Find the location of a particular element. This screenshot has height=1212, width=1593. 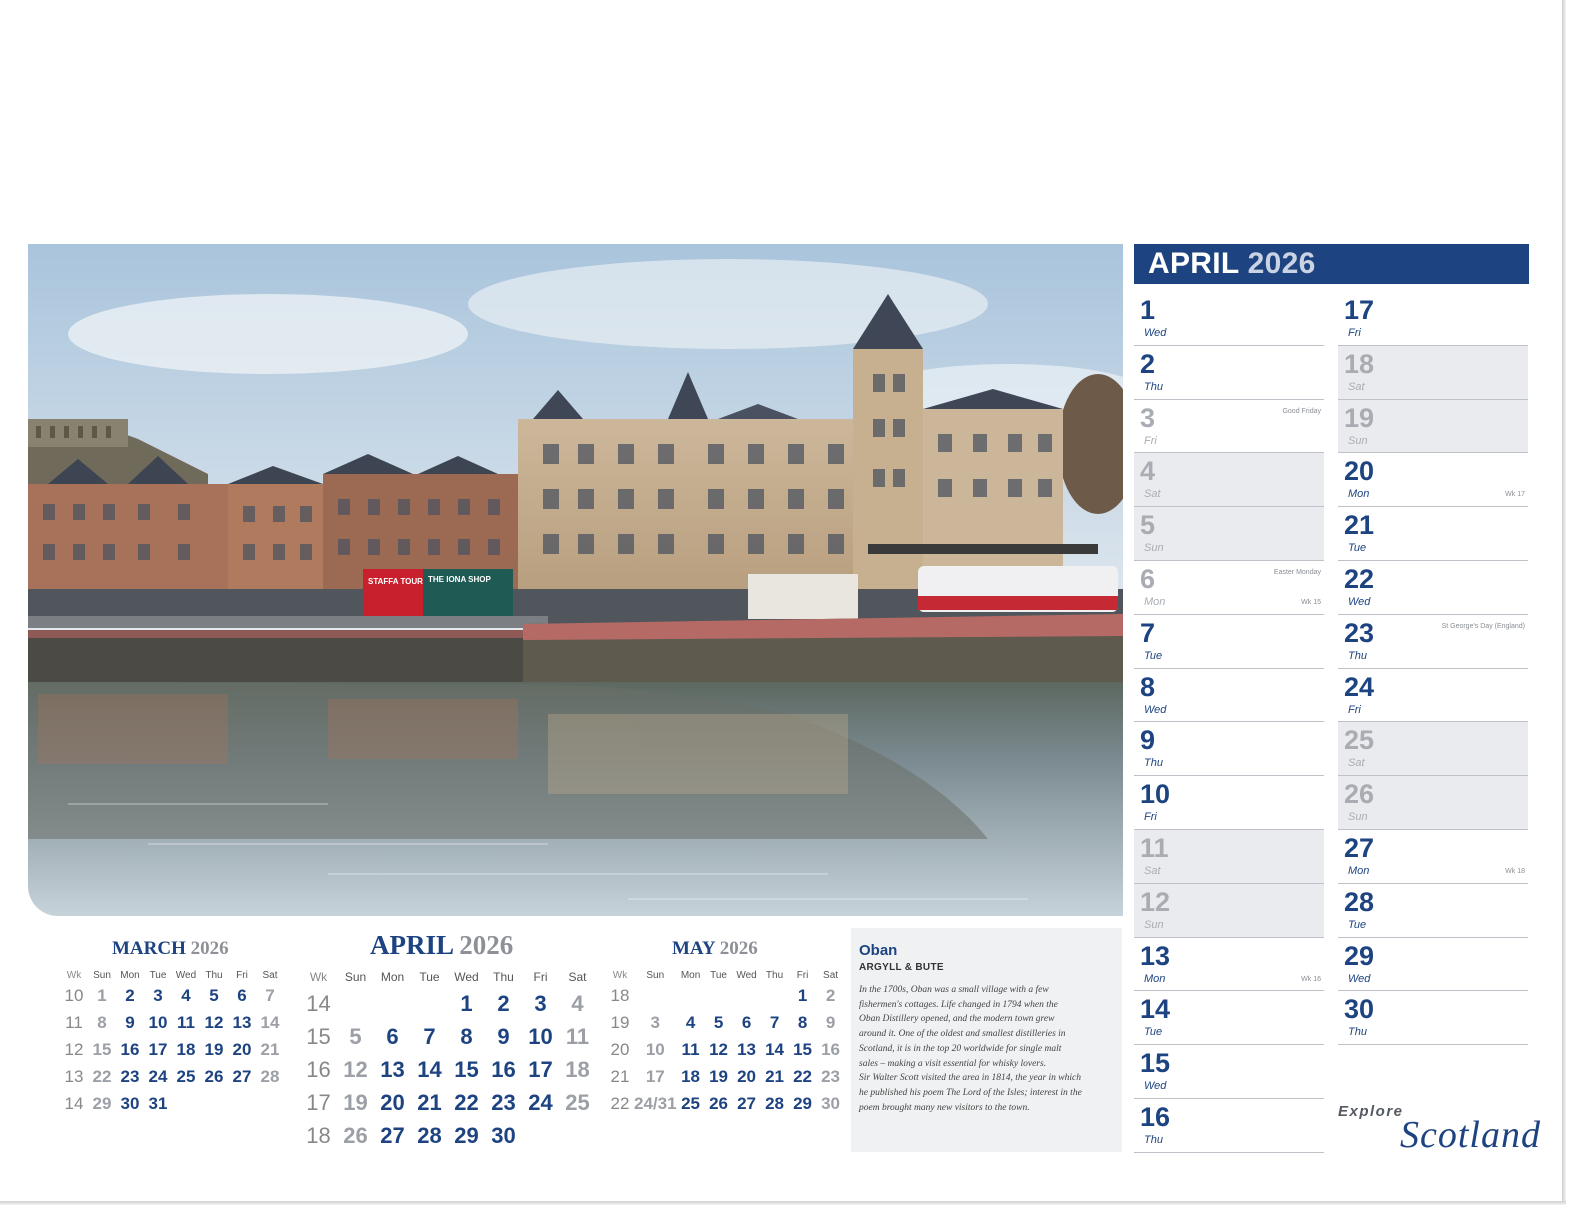

day-cell: 2 Thu is located at coordinates (1229, 373).